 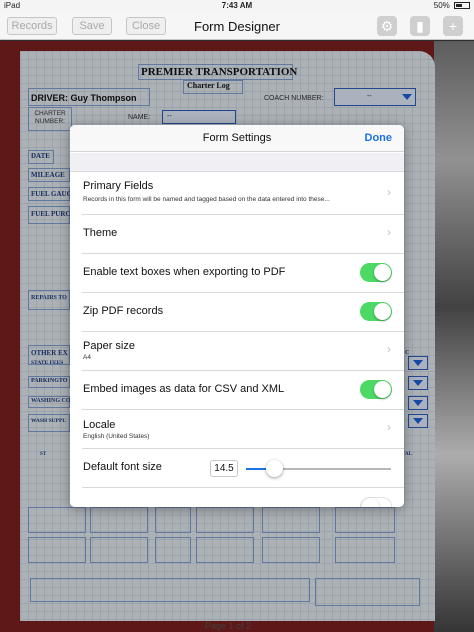 I want to click on navigation-bar: Records Save Close Form Designer ⚙ ▮ +, so click(x=237, y=26).